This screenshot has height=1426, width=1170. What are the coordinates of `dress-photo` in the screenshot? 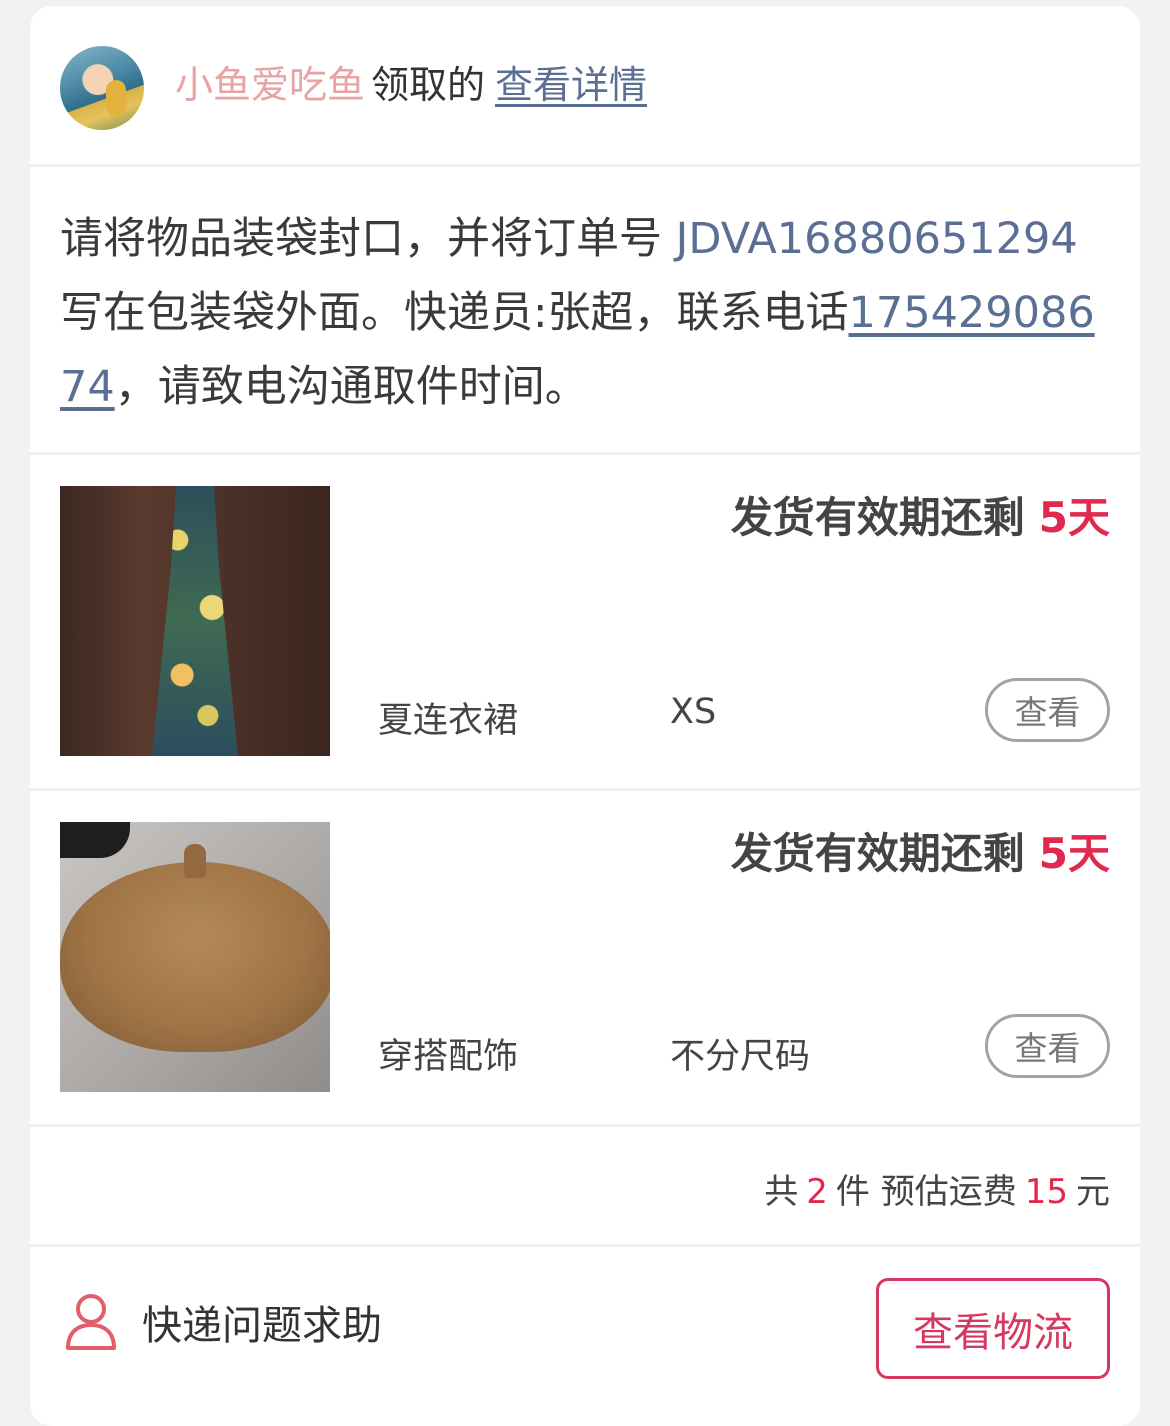 It's located at (195, 621).